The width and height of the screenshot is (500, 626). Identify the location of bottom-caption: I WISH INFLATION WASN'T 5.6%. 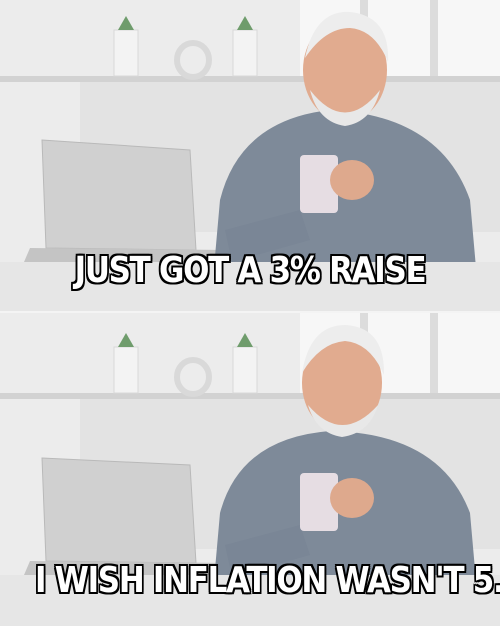
(267, 580).